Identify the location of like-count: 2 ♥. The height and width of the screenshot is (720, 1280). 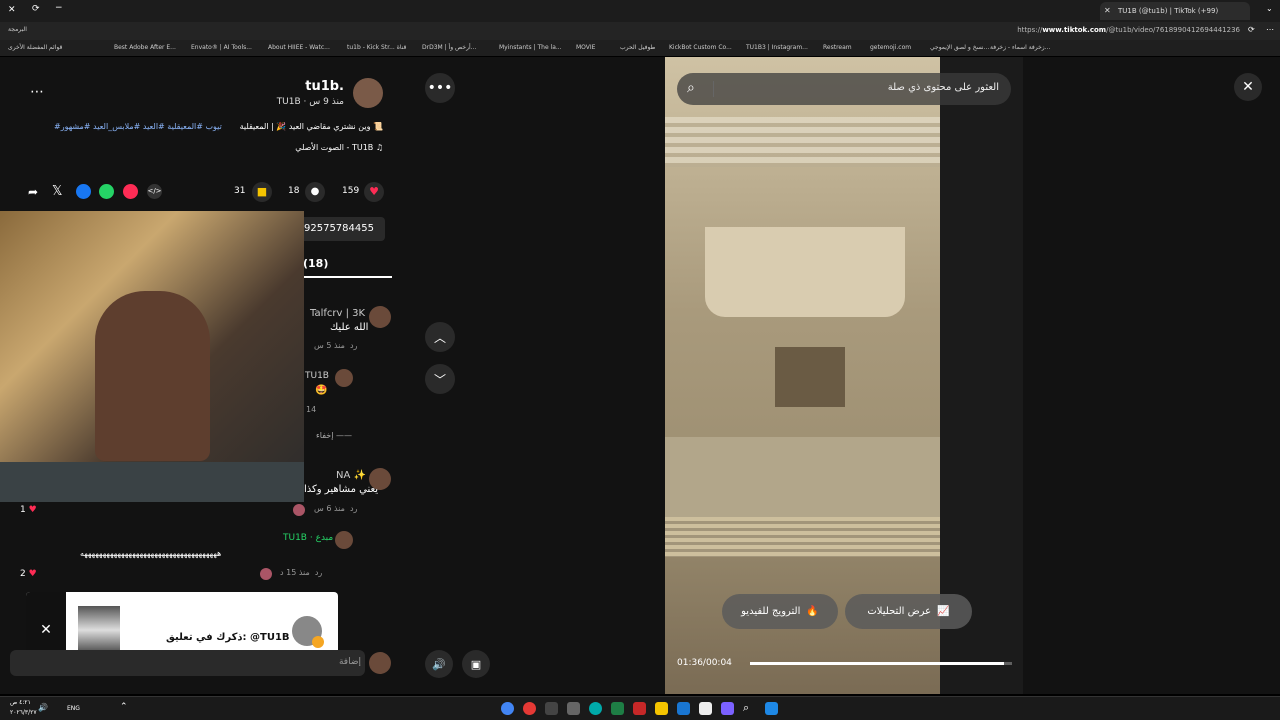
(28, 574).